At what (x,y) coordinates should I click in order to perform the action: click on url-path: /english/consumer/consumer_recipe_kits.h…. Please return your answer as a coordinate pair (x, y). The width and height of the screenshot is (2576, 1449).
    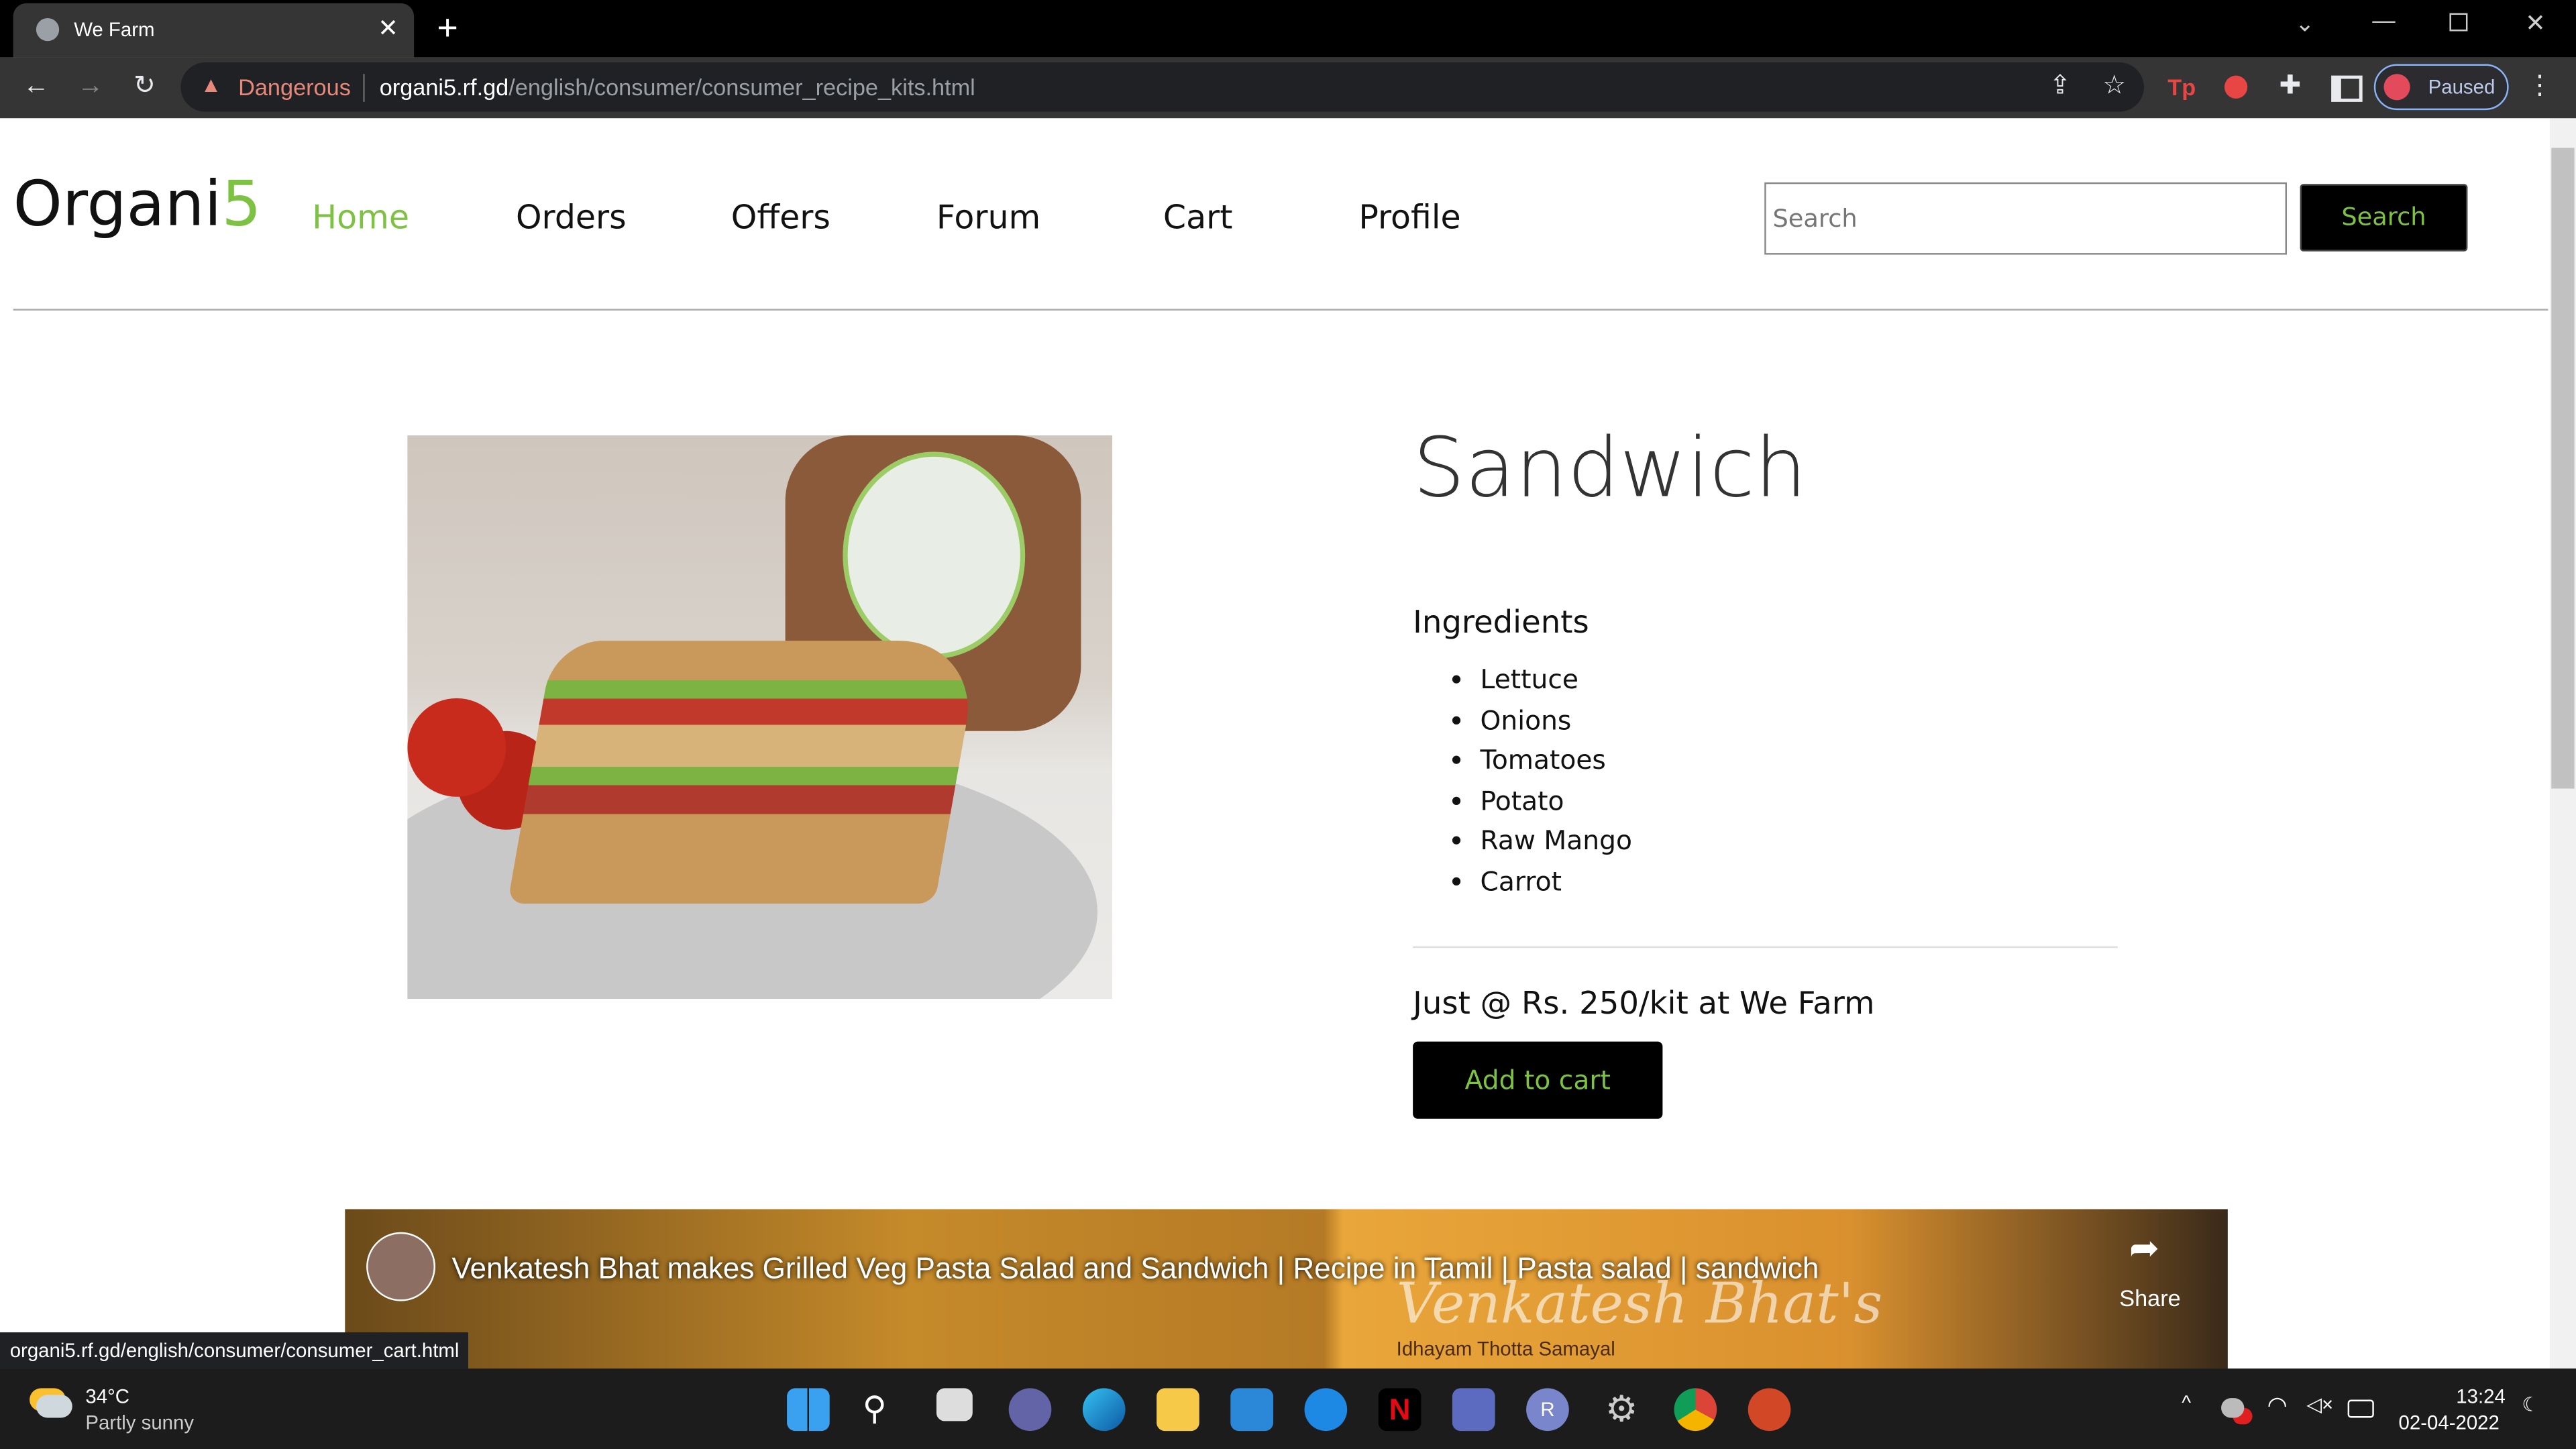
    Looking at the image, I should click on (741, 87).